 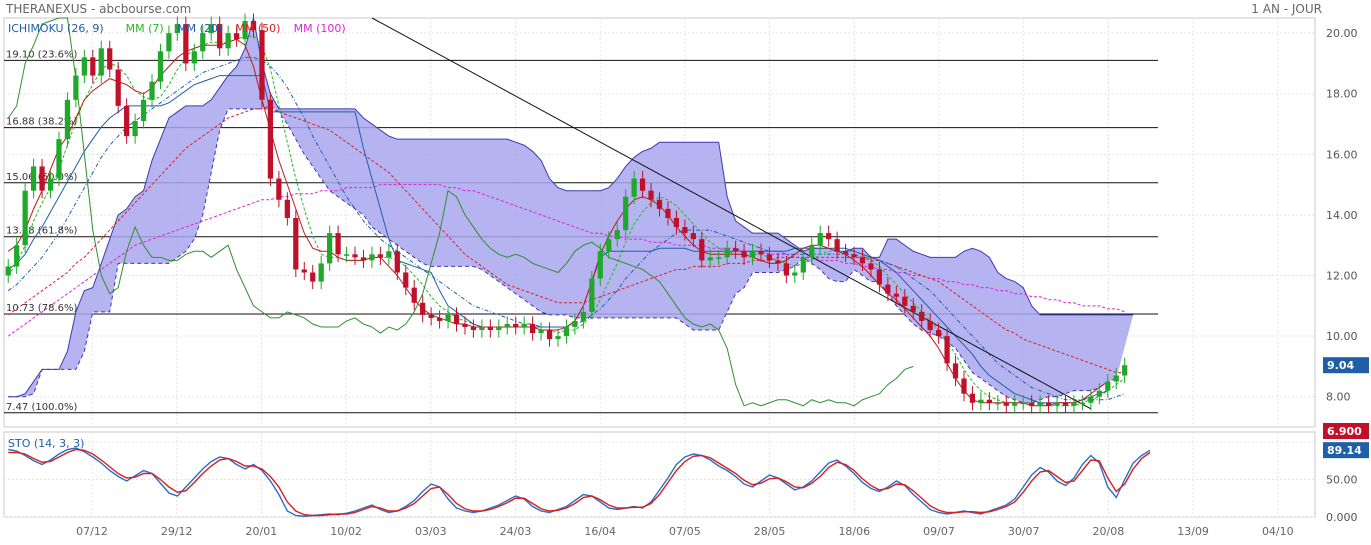 What do you see at coordinates (92, 531) in the screenshot?
I see `x-tick-label: 07/12` at bounding box center [92, 531].